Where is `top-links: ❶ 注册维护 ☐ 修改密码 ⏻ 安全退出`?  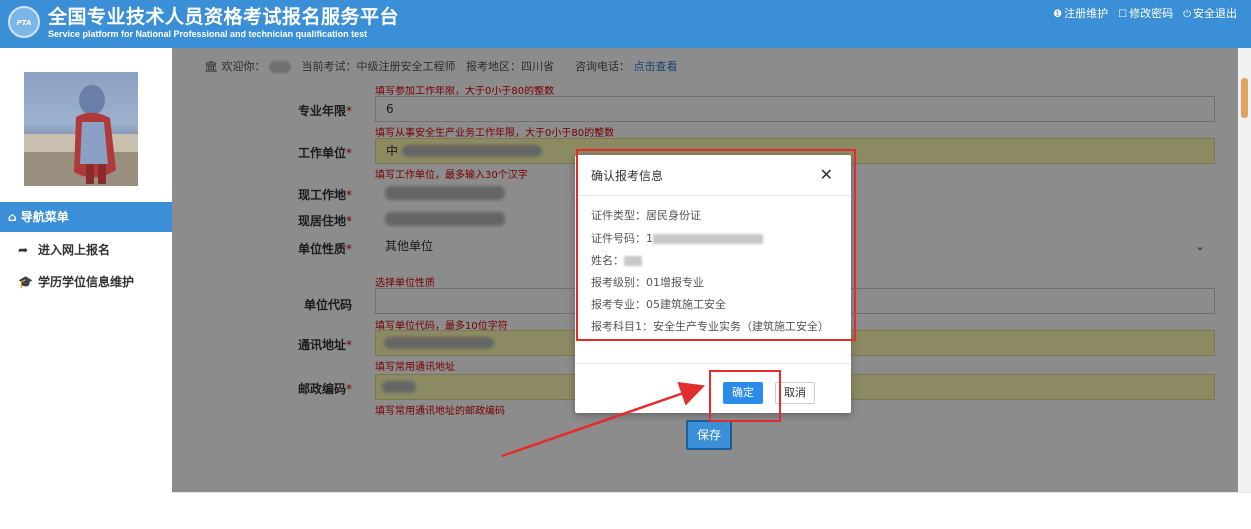
top-links: ❶ 注册维护 ☐ 修改密码 ⏻ 安全退出 is located at coordinates (1145, 13).